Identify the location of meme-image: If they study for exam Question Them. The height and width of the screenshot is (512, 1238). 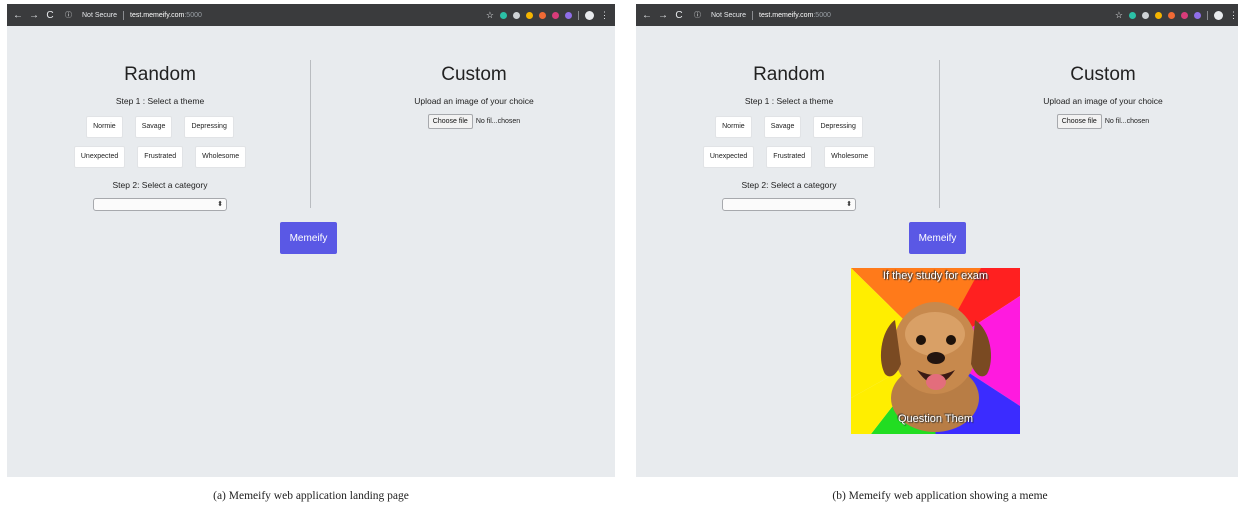
(935, 351).